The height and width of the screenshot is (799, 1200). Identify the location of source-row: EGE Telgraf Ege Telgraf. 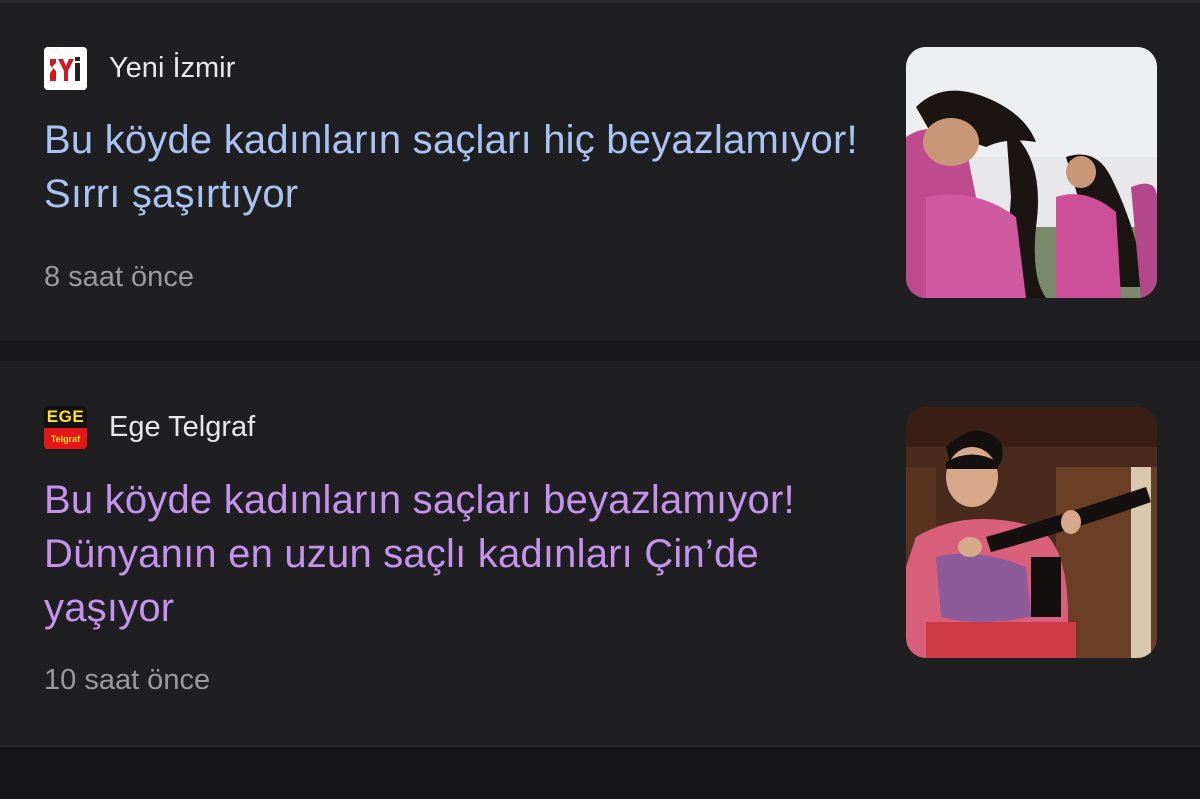
(149, 427).